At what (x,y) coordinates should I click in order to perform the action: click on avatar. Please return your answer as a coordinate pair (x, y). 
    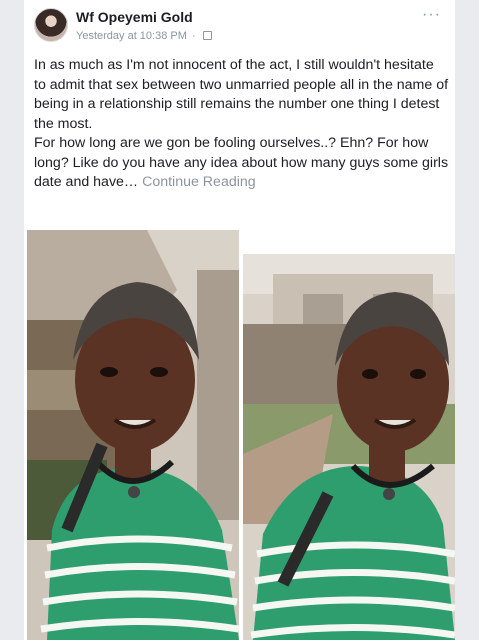
    Looking at the image, I should click on (51, 25).